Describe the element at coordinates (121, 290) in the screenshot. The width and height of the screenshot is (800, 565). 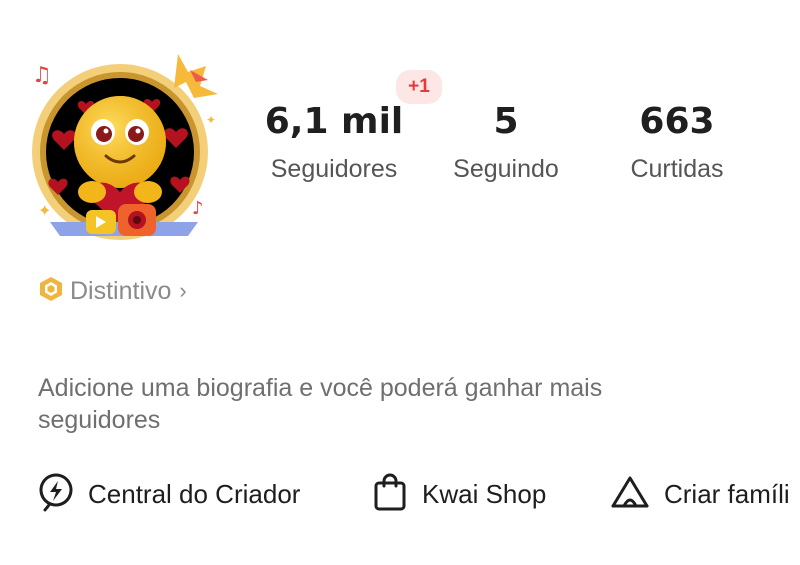
I see `distintivo-label: Distintivo` at that location.